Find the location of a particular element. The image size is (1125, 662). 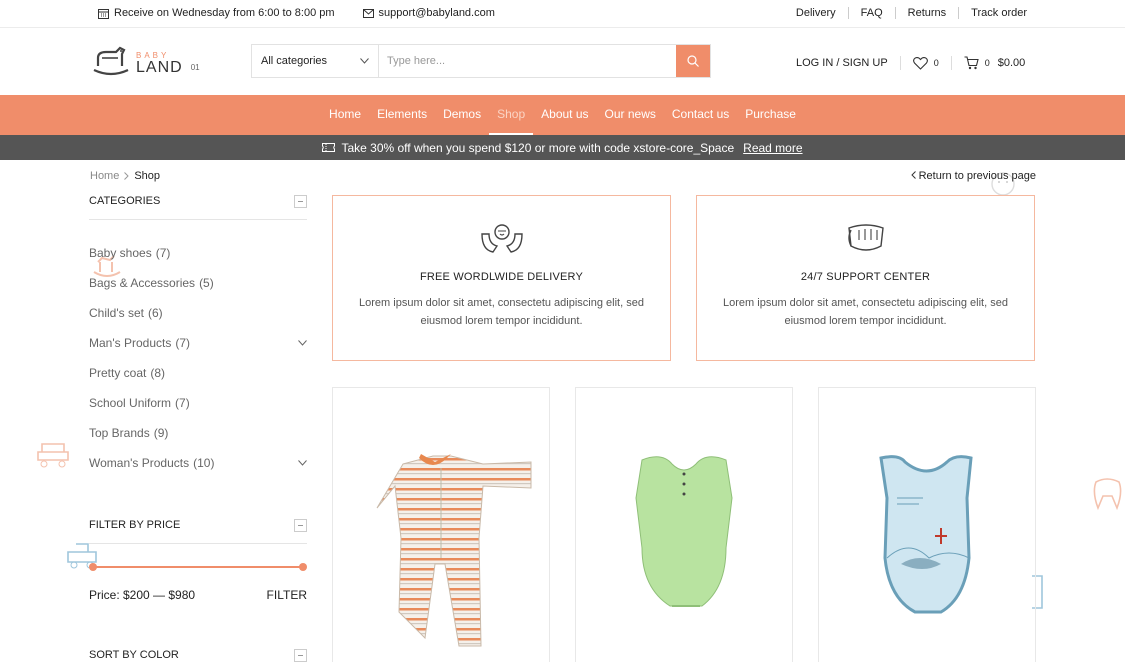

category-label: Top Brands is located at coordinates (119, 433).